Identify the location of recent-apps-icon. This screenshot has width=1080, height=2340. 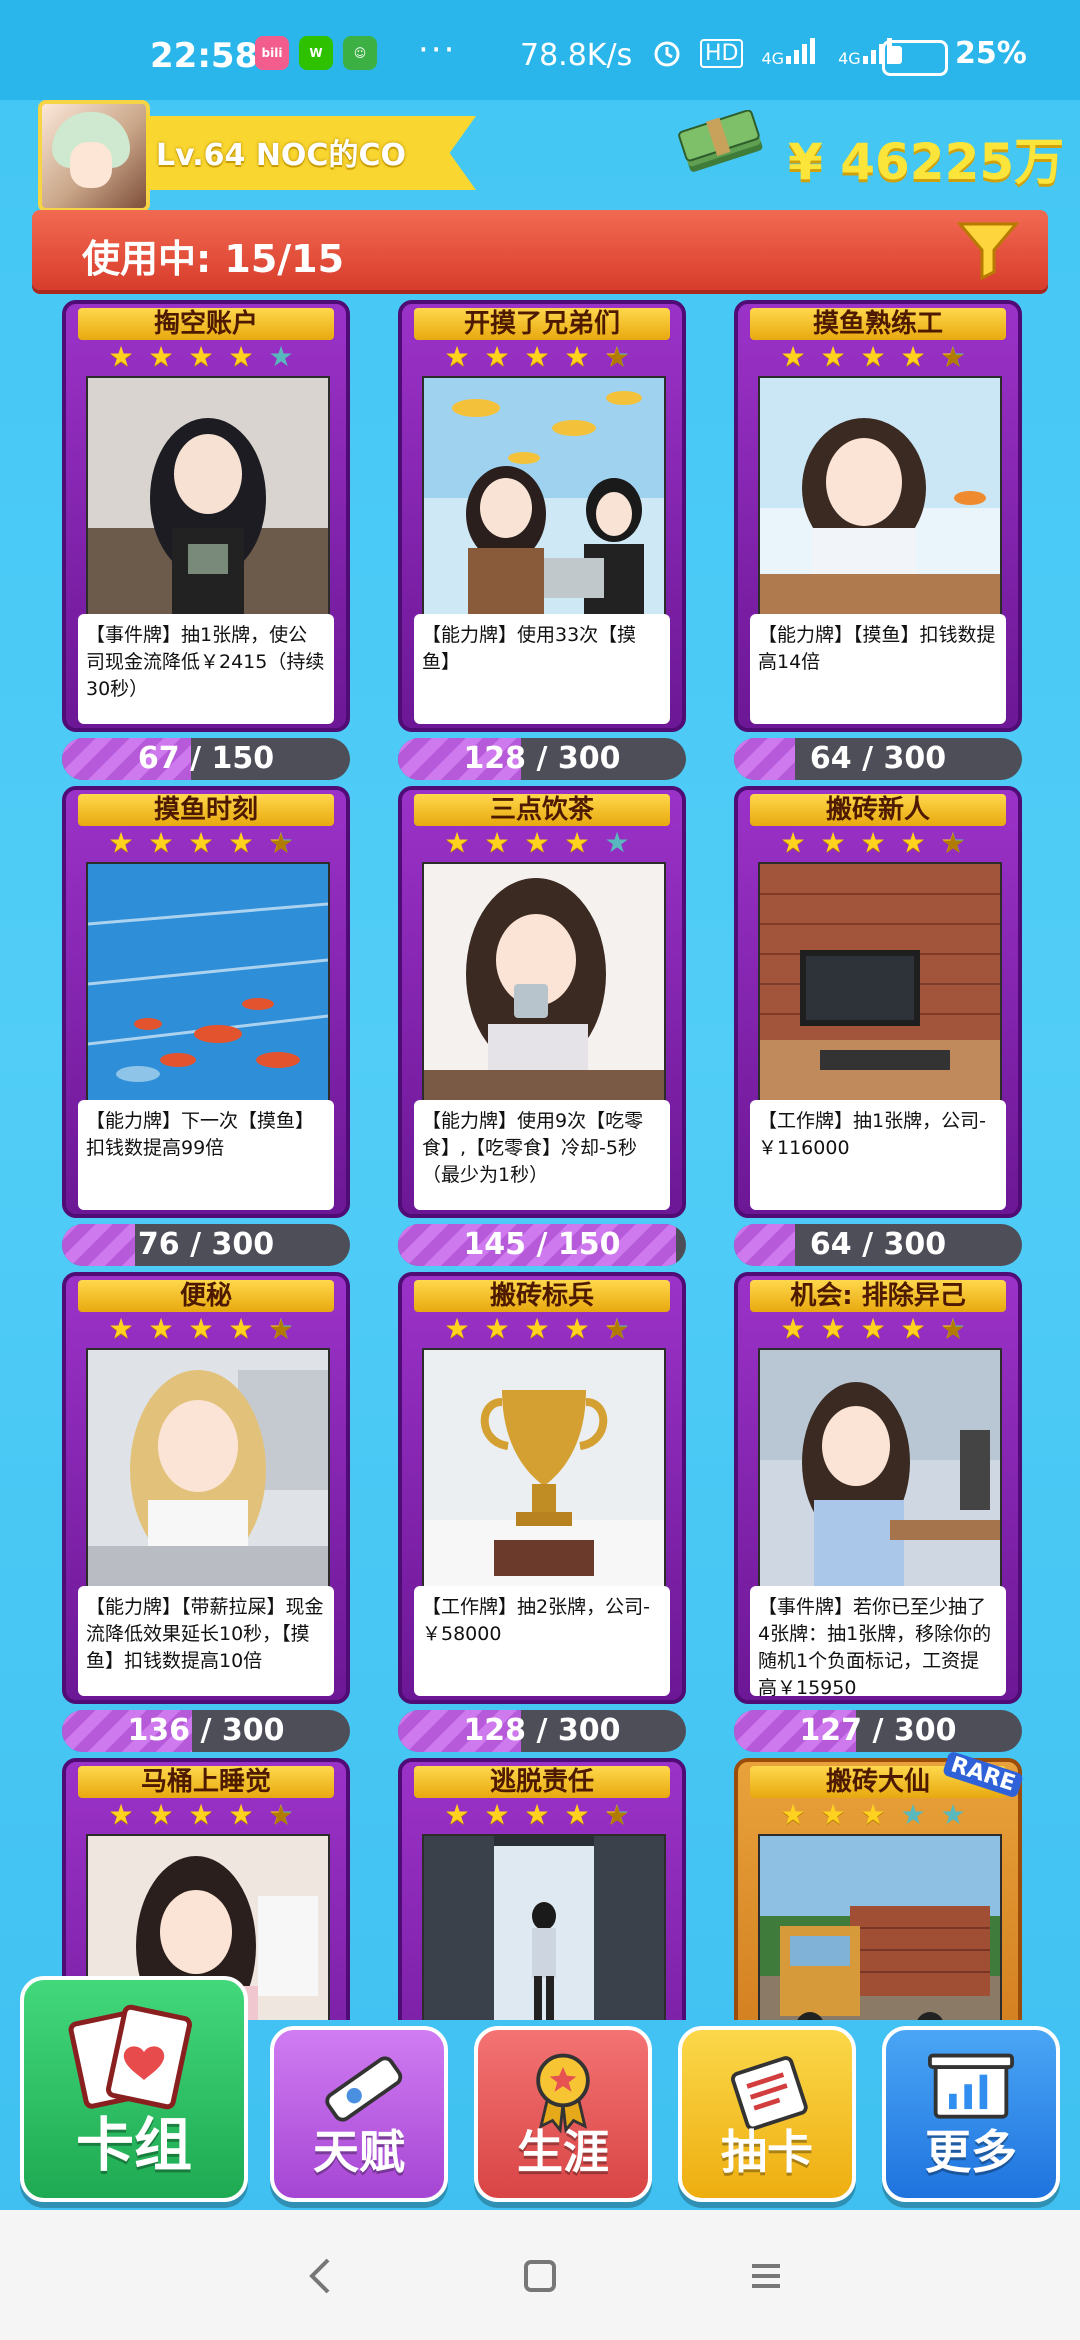
(766, 2276).